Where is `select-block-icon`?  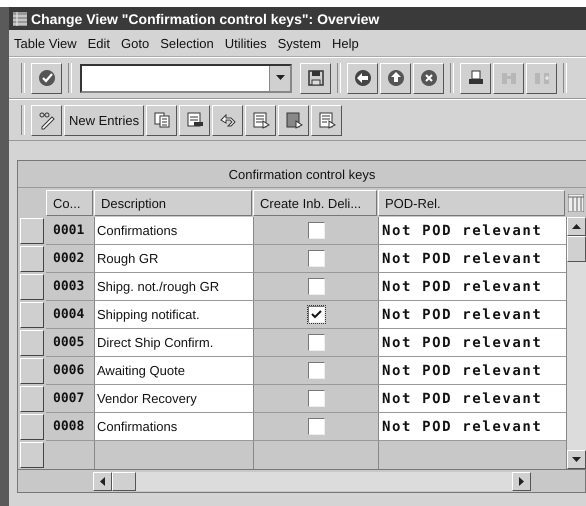
select-block-icon is located at coordinates (294, 120).